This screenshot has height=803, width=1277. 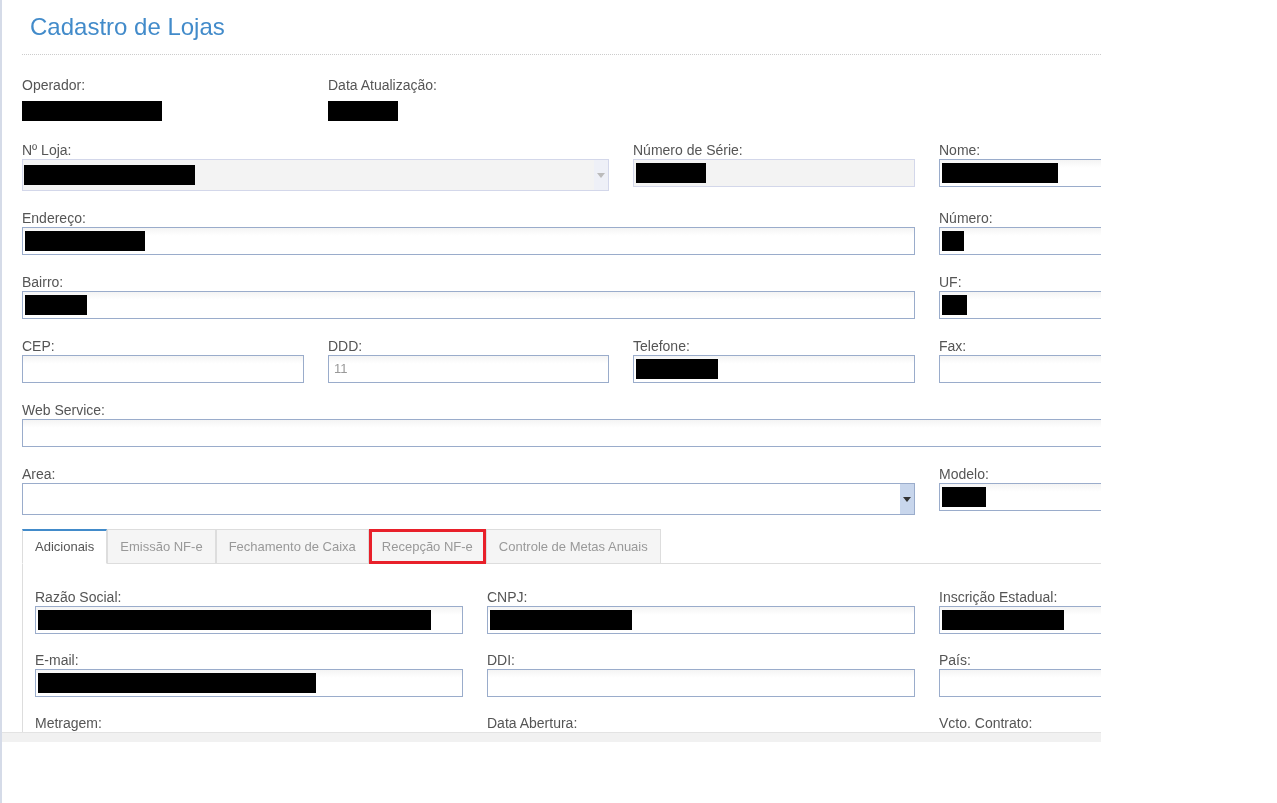 What do you see at coordinates (69, 723) in the screenshot?
I see `field-label: Metragem:` at bounding box center [69, 723].